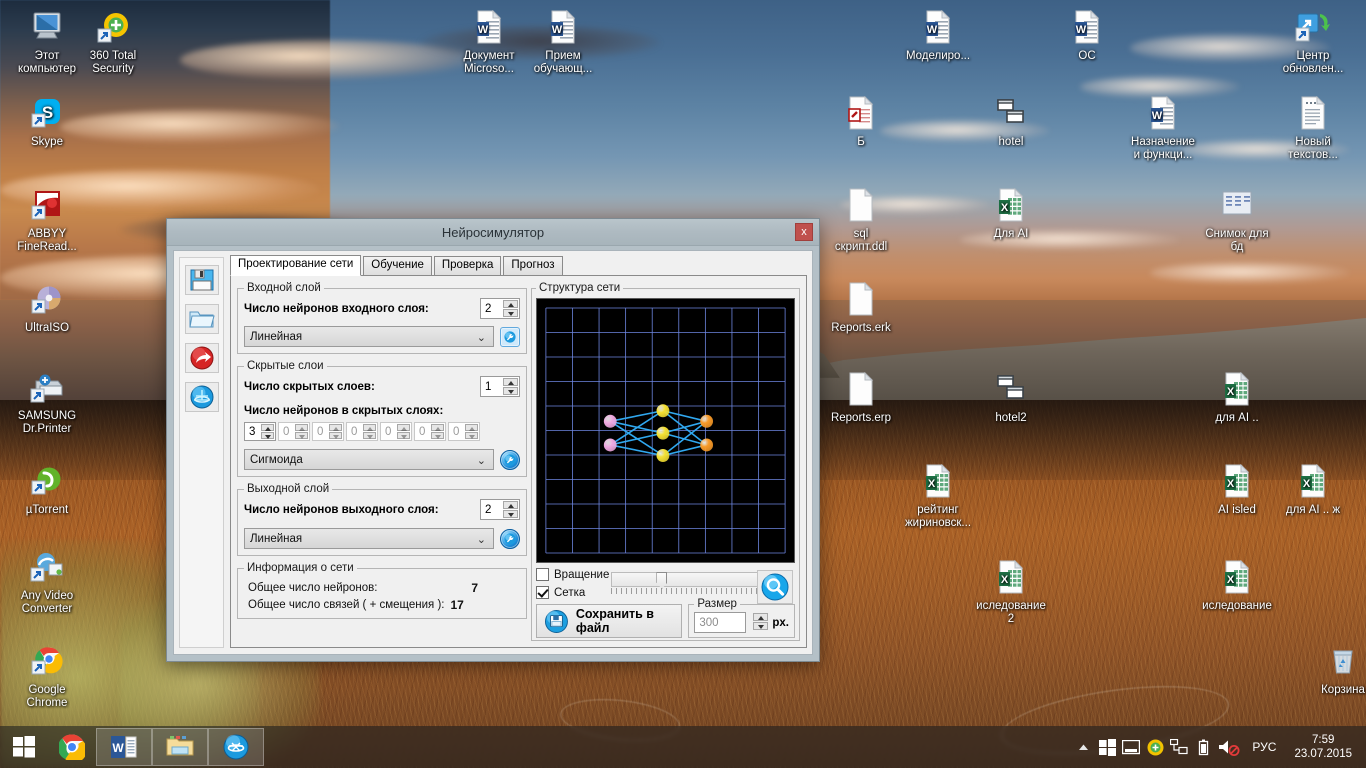 This screenshot has width=1366, height=768. I want to click on desktop-icon-7: Any Video Converter, so click(47, 581).